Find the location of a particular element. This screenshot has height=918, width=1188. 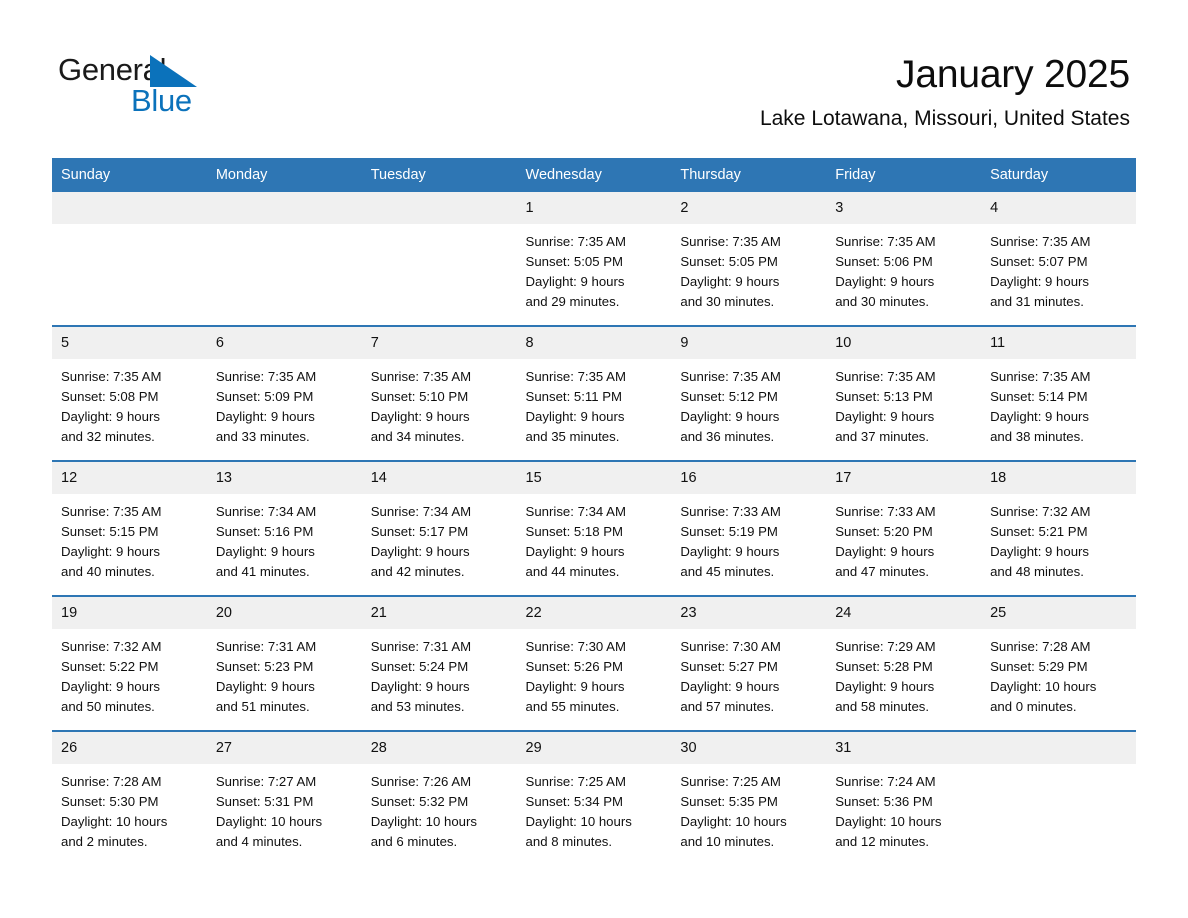

sunset-text: Sunset: 5:06 PM is located at coordinates (884, 261).